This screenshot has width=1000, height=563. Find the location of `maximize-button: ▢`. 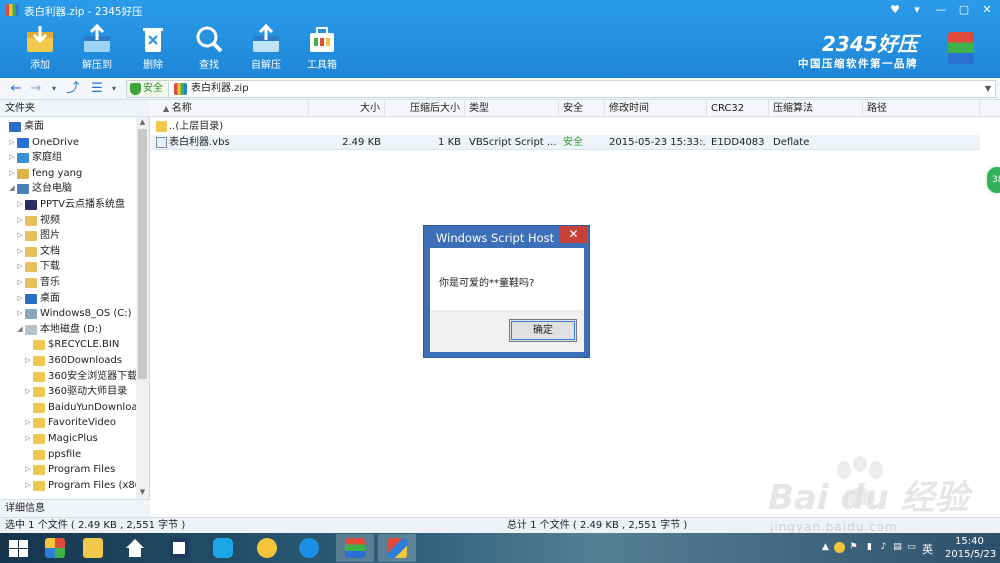

maximize-button: ▢ is located at coordinates (964, 10).